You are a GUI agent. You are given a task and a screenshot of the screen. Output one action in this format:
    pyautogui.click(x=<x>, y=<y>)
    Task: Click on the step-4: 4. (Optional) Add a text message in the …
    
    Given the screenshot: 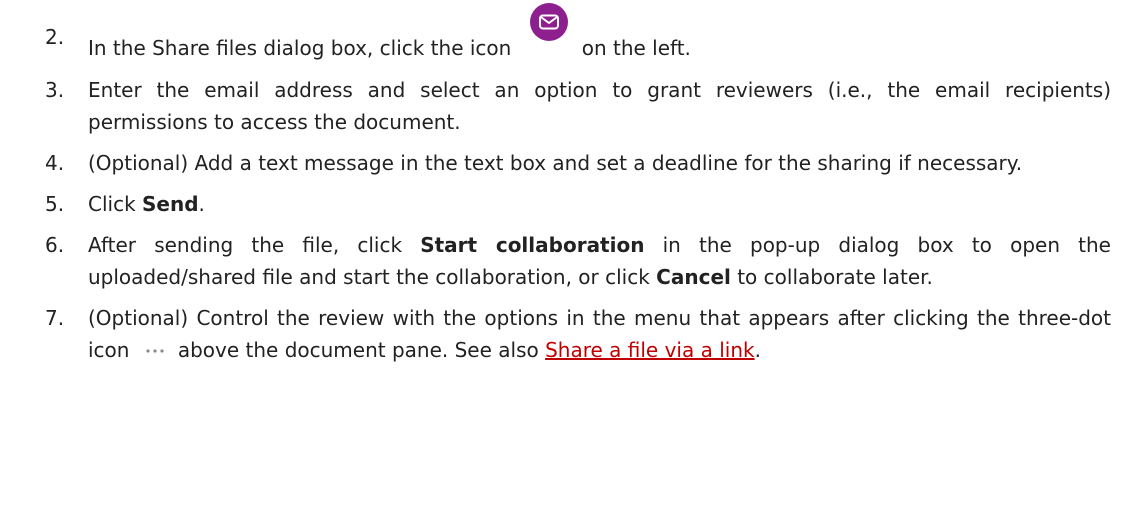 What is the action you would take?
    pyautogui.click(x=562, y=163)
    